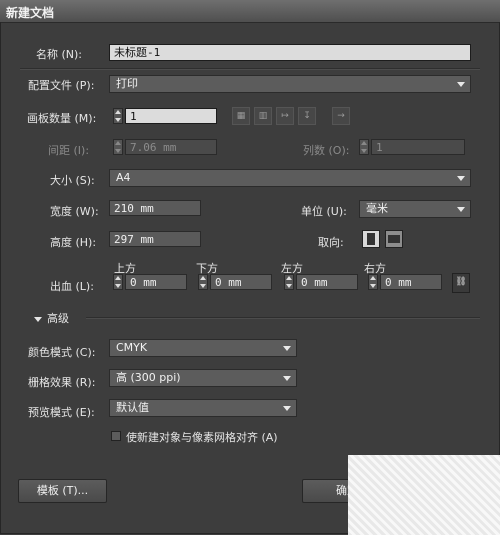  I want to click on bleed-bottom-stepper, so click(203, 282).